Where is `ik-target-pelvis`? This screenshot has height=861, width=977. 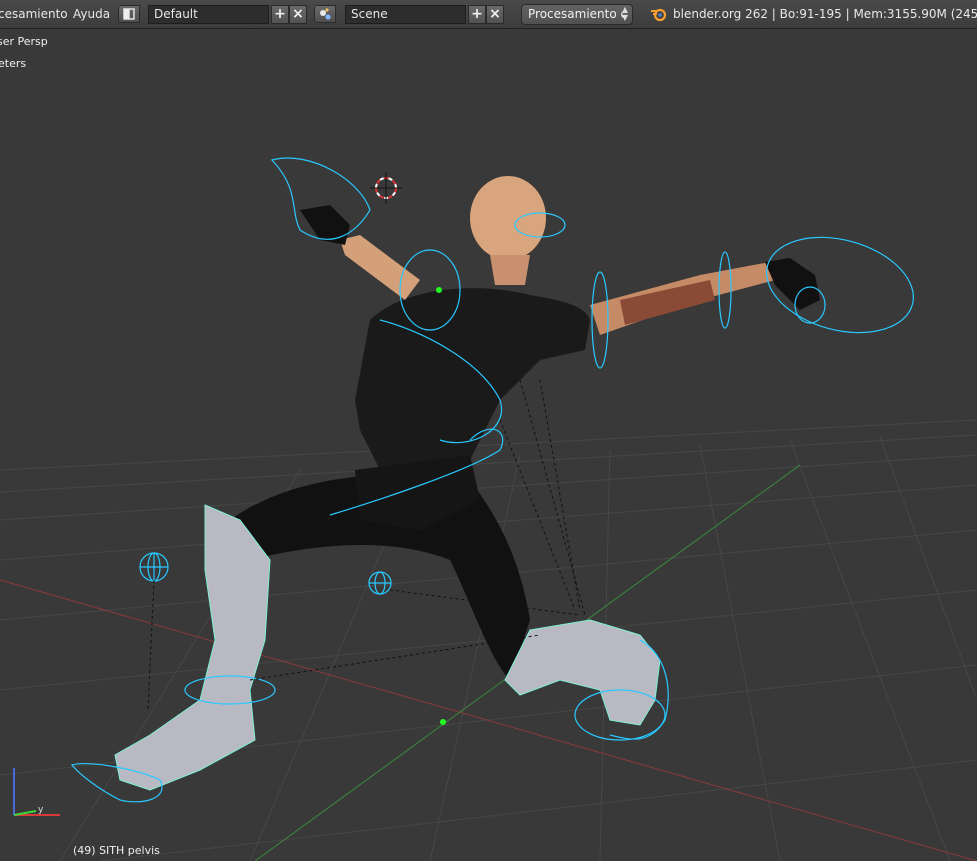
ik-target-pelvis is located at coordinates (380, 583).